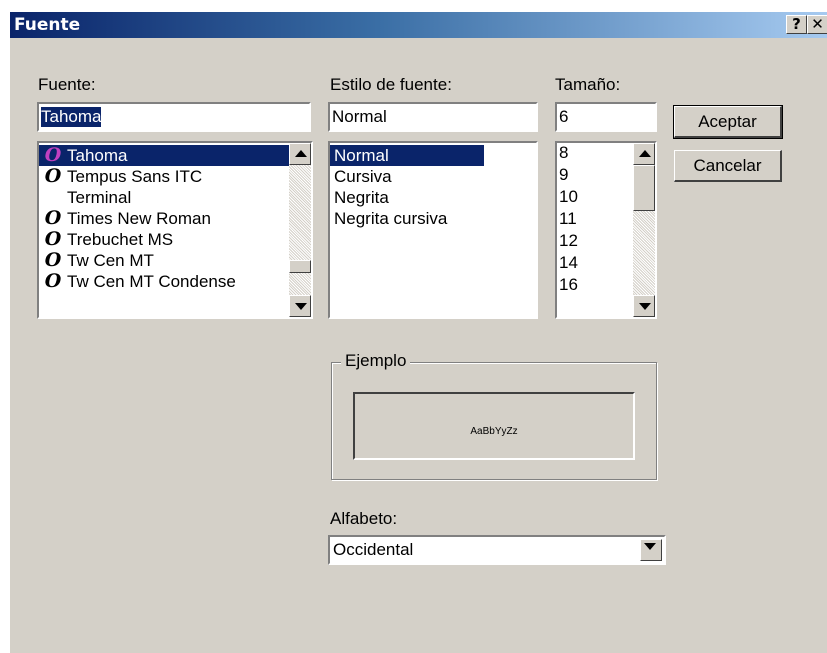 This screenshot has height=653, width=827. I want to click on style-label: Estilo de fuente:, so click(391, 84).